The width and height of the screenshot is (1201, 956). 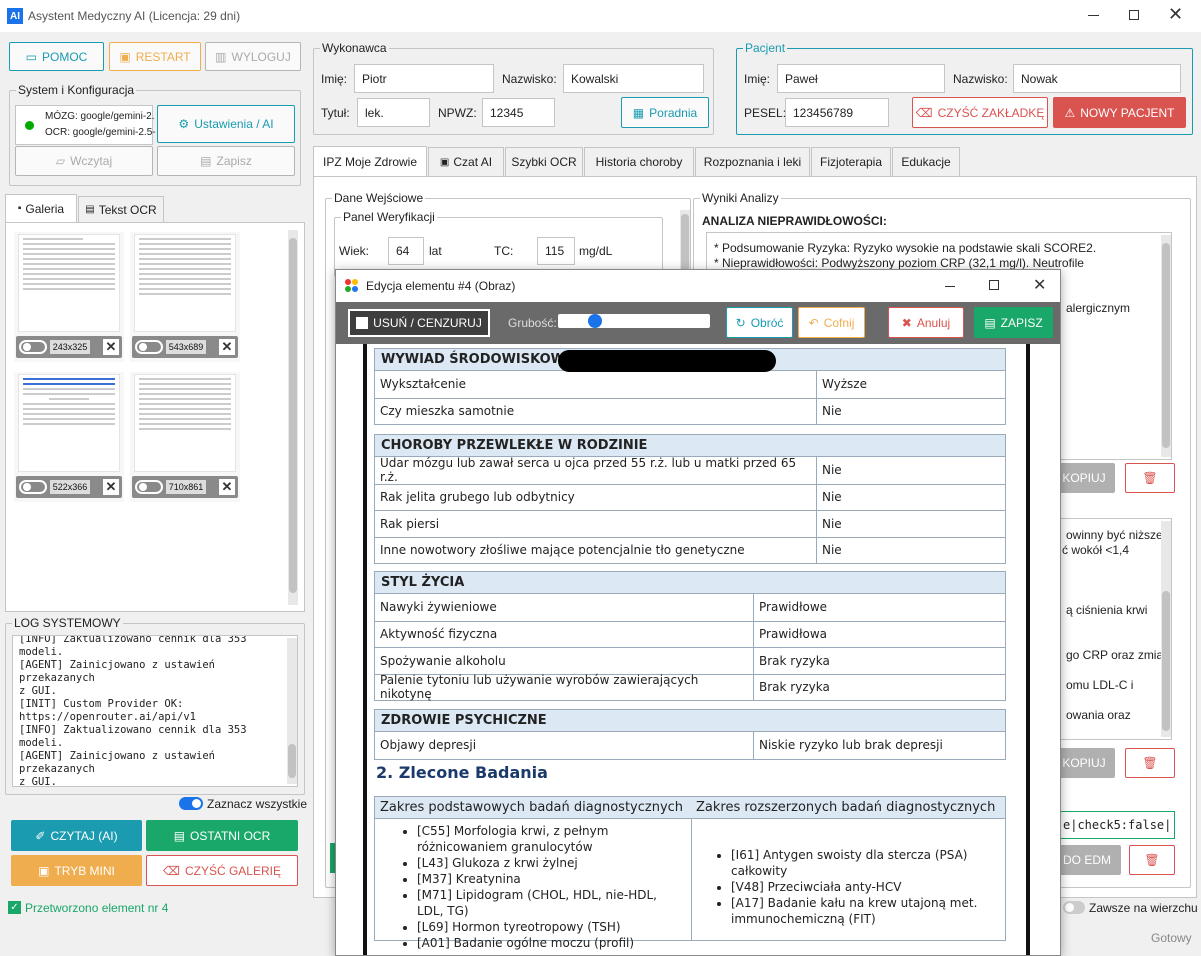 What do you see at coordinates (665, 112) in the screenshot?
I see `clinic-button: ▦ Poradnia` at bounding box center [665, 112].